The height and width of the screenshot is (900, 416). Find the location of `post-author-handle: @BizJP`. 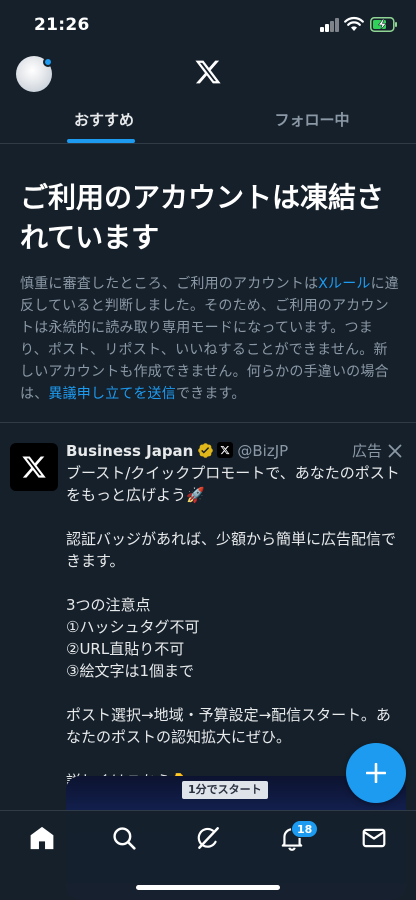

post-author-handle: @BizJP is located at coordinates (262, 451).